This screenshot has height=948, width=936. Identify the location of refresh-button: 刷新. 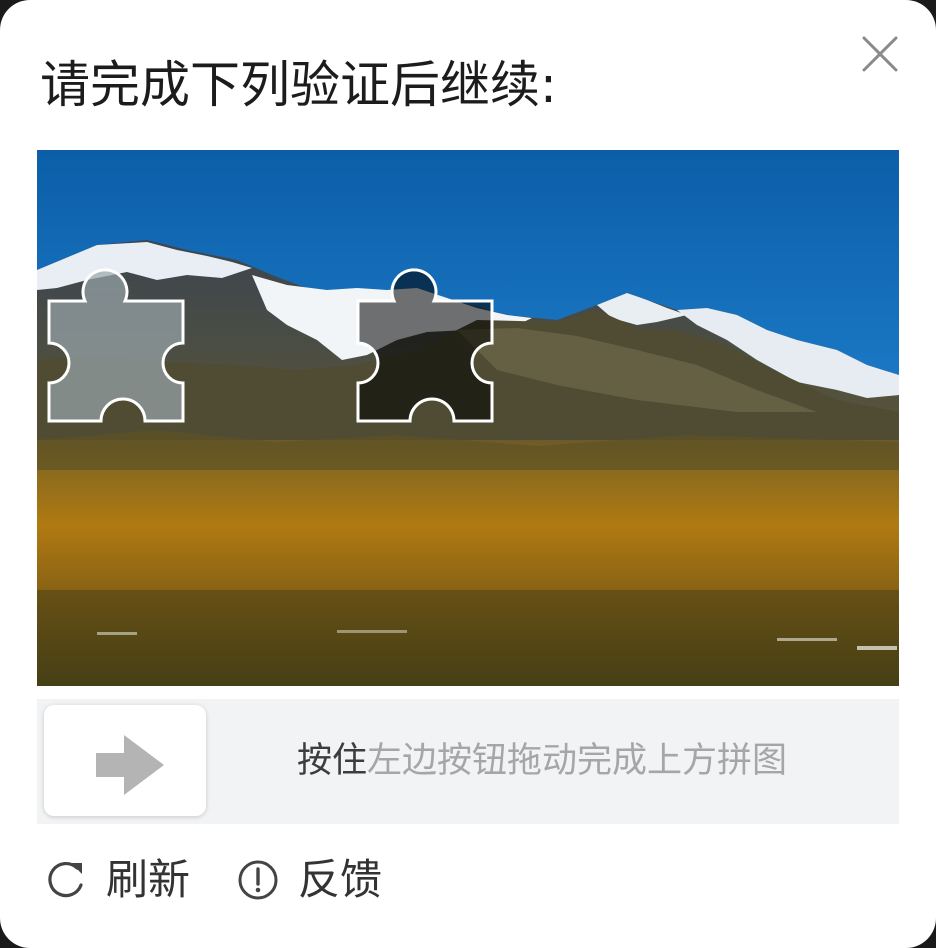
(117, 880).